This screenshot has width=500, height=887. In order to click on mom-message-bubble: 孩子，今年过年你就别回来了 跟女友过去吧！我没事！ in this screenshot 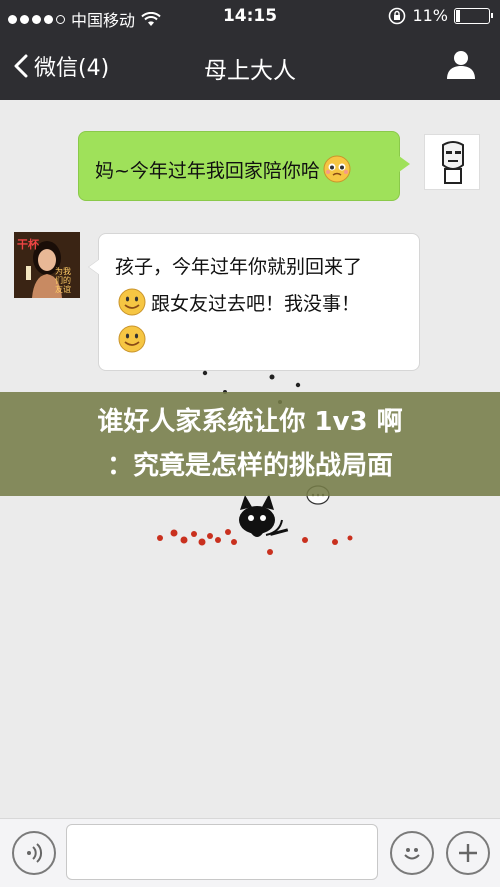, I will do `click(254, 302)`.